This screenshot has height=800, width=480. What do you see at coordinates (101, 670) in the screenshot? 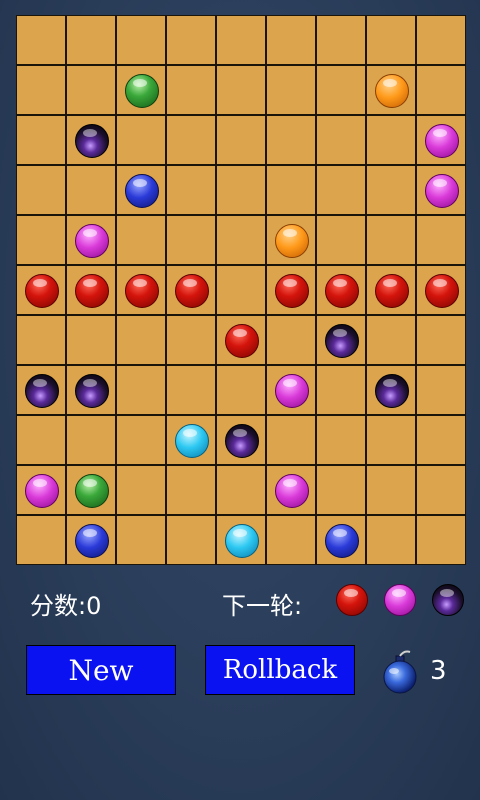
I see `new-game-button: New` at bounding box center [101, 670].